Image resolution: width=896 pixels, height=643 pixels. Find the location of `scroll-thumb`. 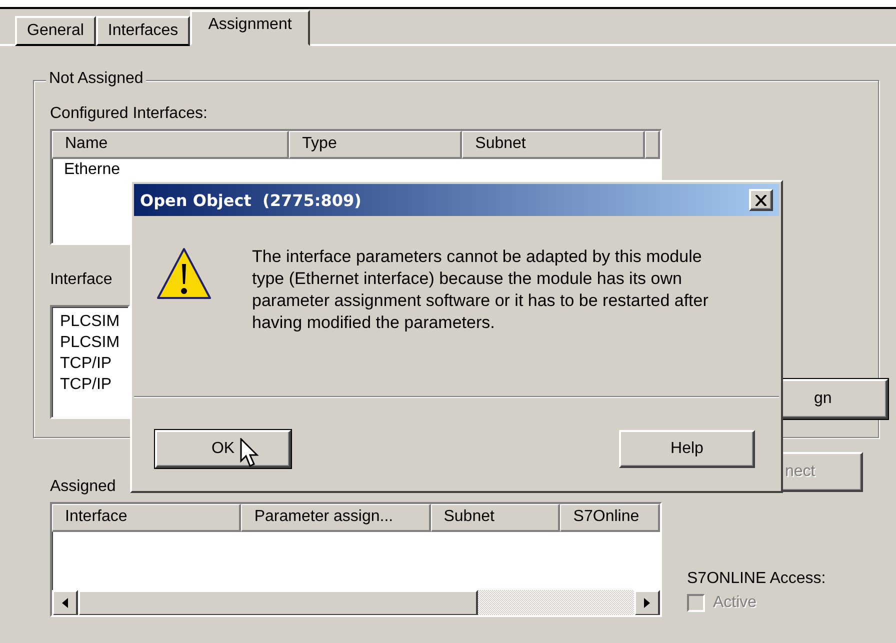

scroll-thumb is located at coordinates (278, 602).